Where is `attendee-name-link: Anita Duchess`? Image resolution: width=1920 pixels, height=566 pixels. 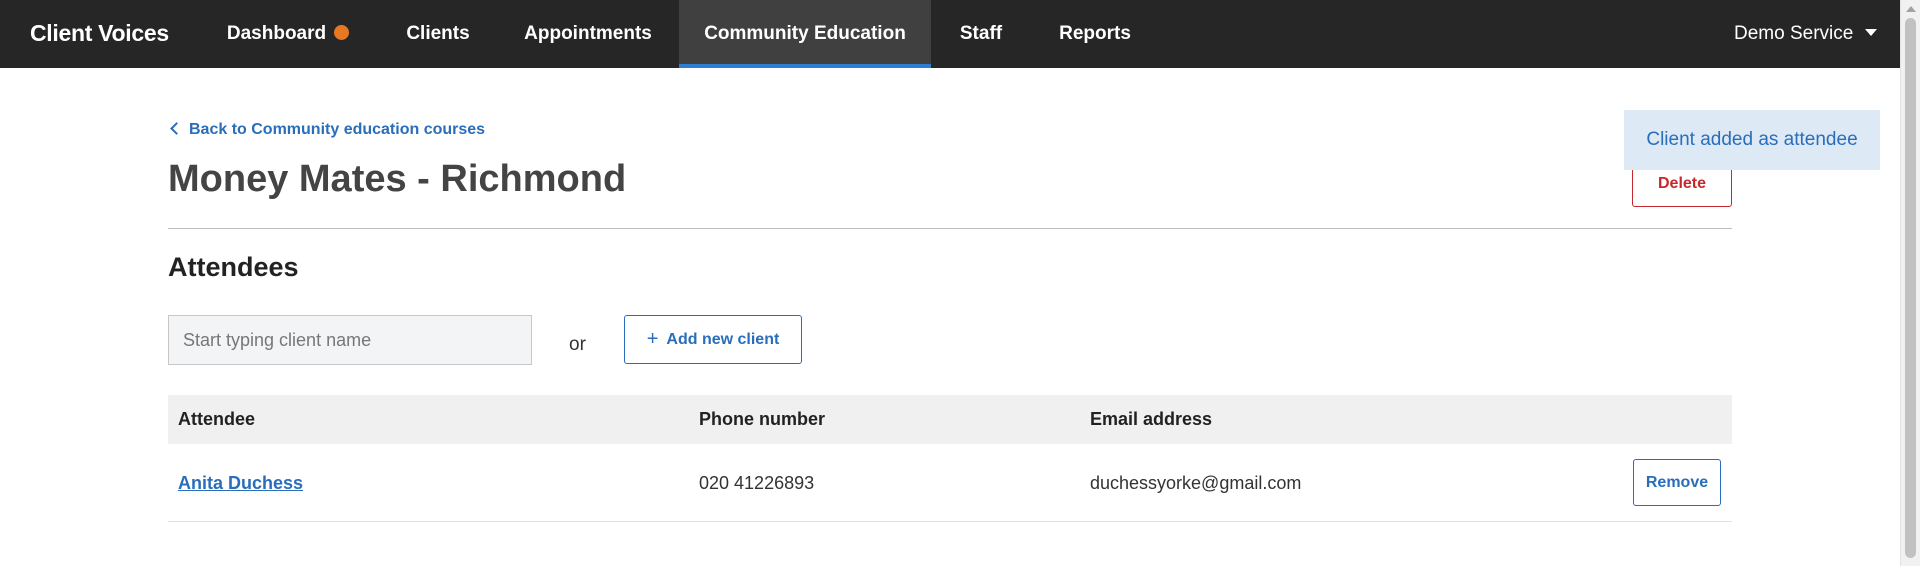 attendee-name-link: Anita Duchess is located at coordinates (240, 483).